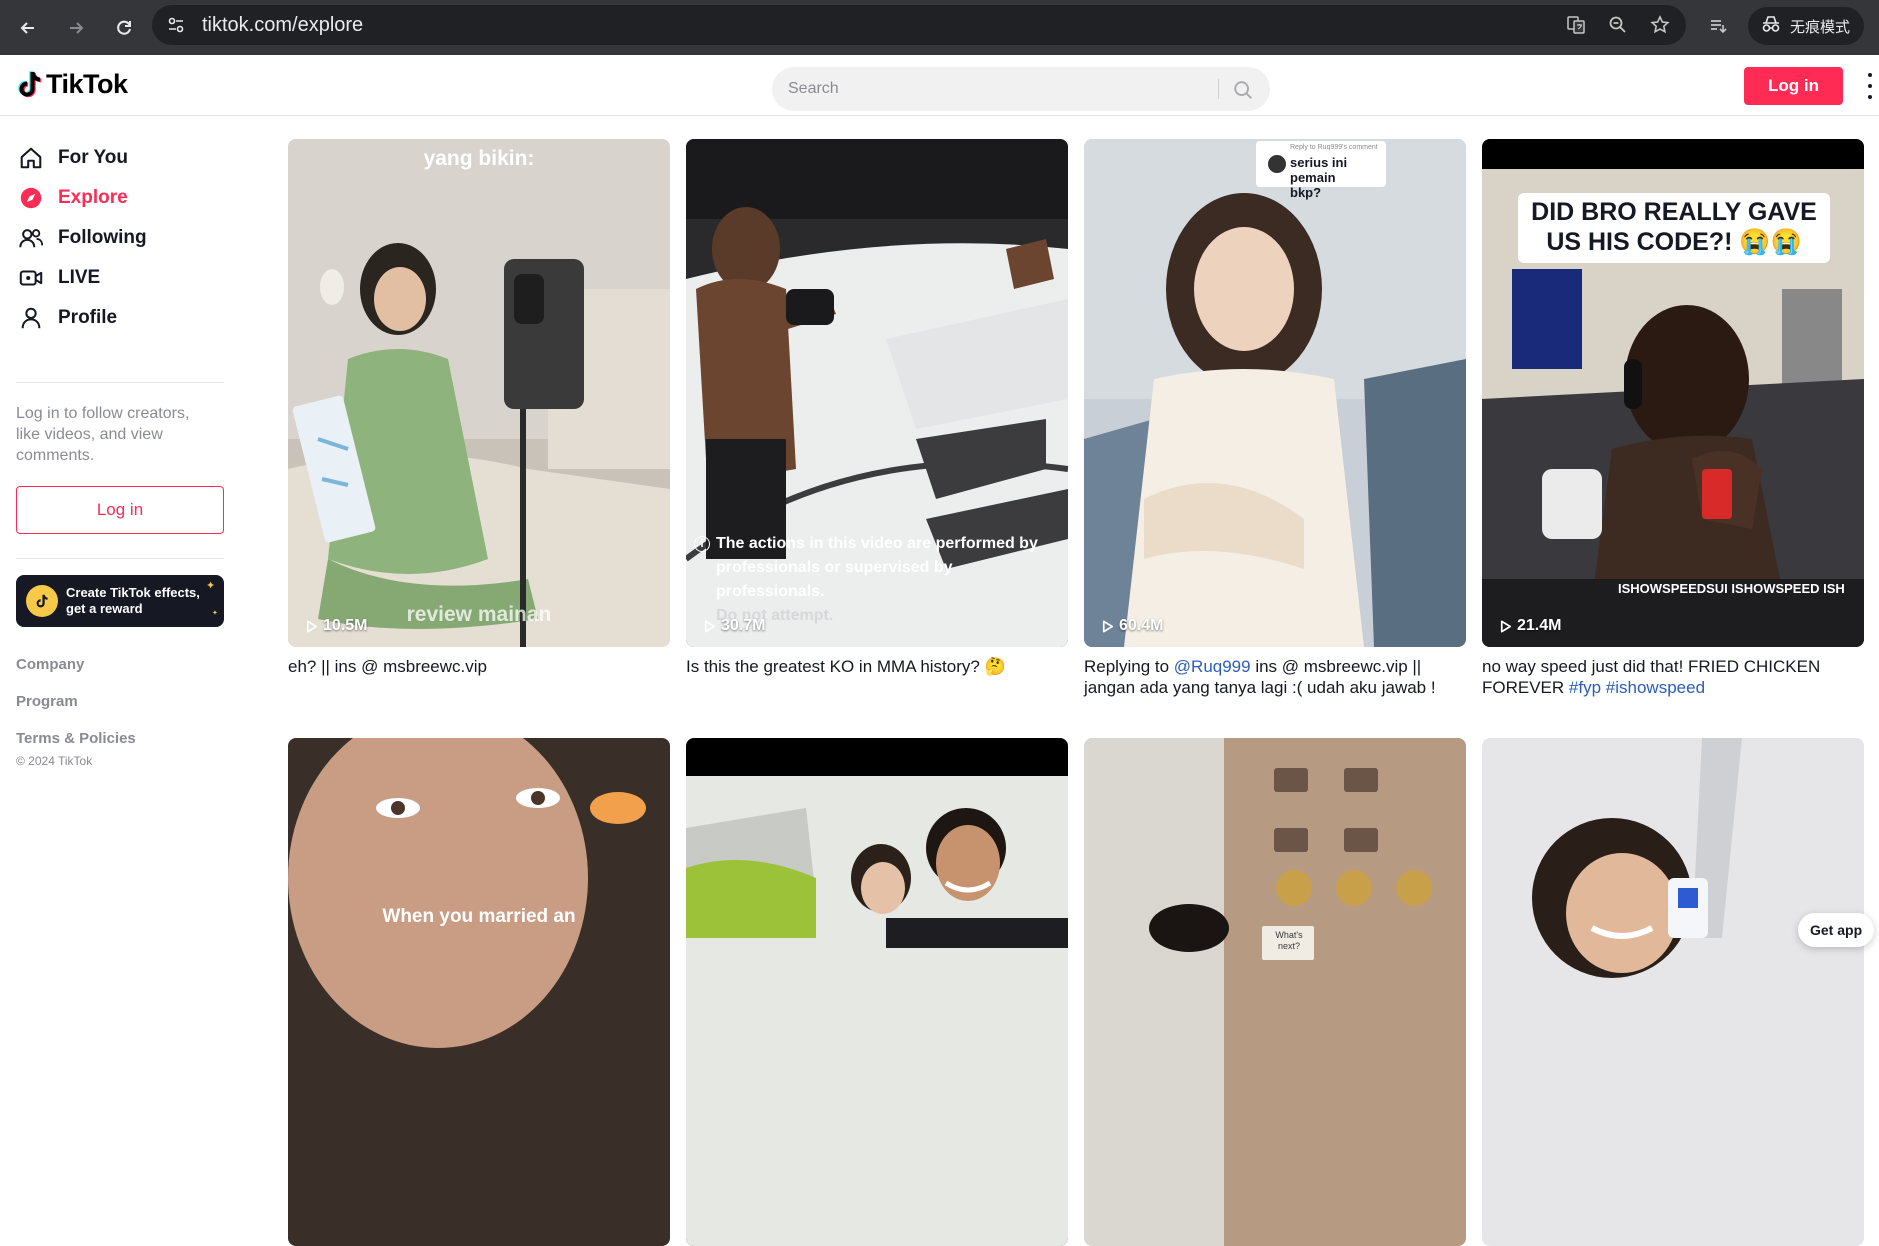 The width and height of the screenshot is (1879, 1246). I want to click on copyright-text: © 2024 TikTok, so click(54, 761).